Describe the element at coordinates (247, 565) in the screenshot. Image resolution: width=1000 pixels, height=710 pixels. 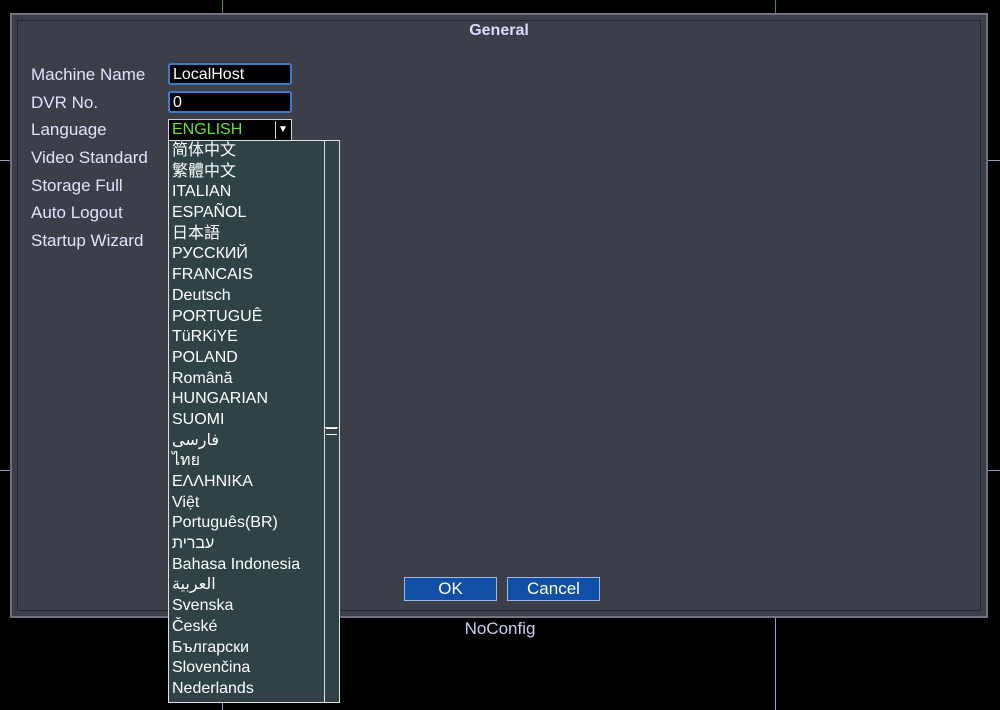
I see `language-option: Bahasa Indonesia` at that location.